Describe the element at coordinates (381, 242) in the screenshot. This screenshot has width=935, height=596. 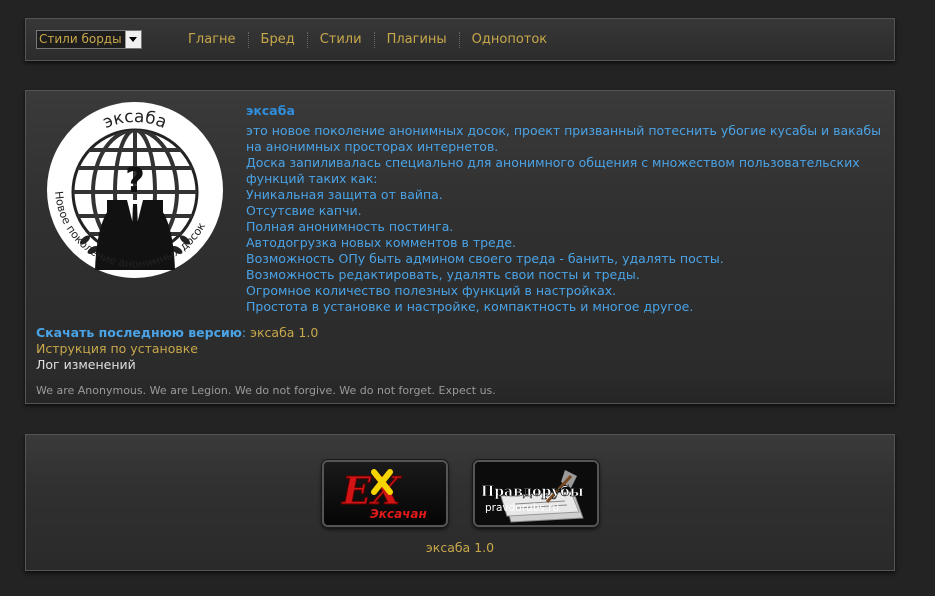
I see `info-line: Автодогрузка новых комментов в треде.` at that location.